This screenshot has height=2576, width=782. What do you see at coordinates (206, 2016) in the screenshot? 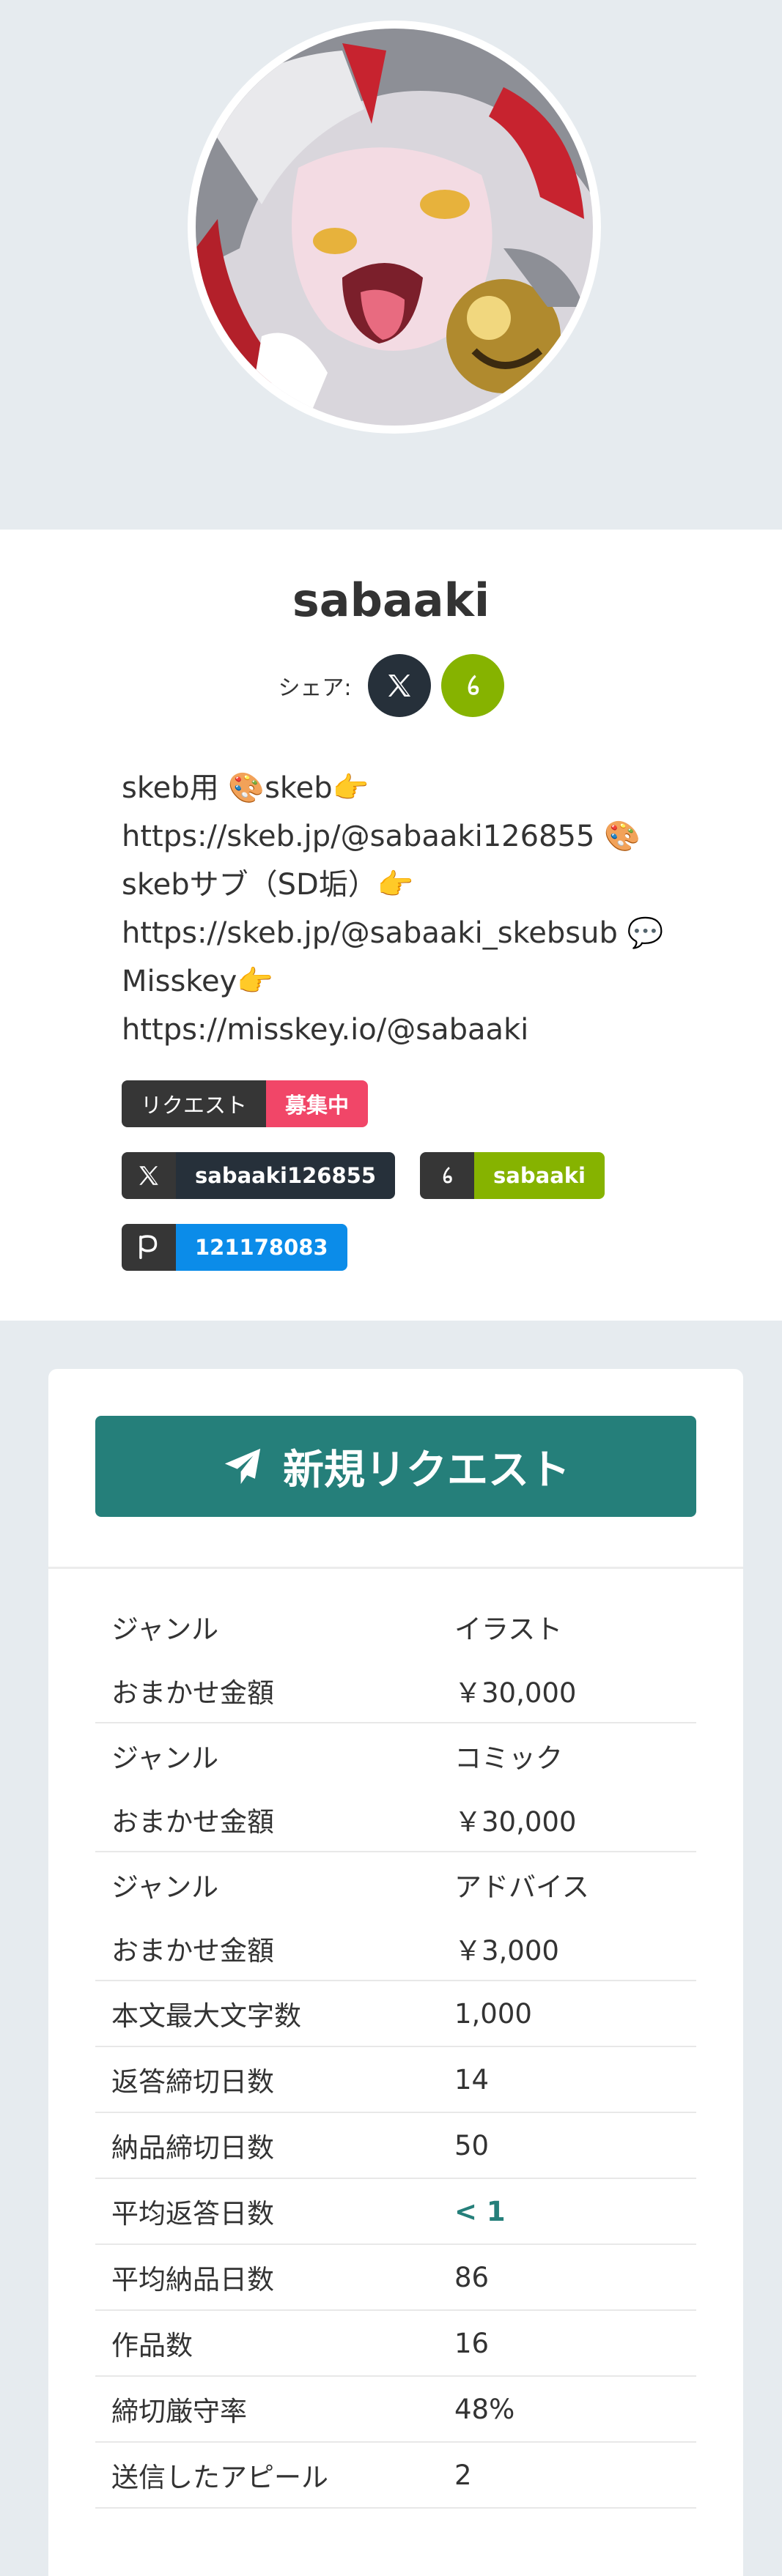
I see `stat-label: 本文最大文字数` at bounding box center [206, 2016].